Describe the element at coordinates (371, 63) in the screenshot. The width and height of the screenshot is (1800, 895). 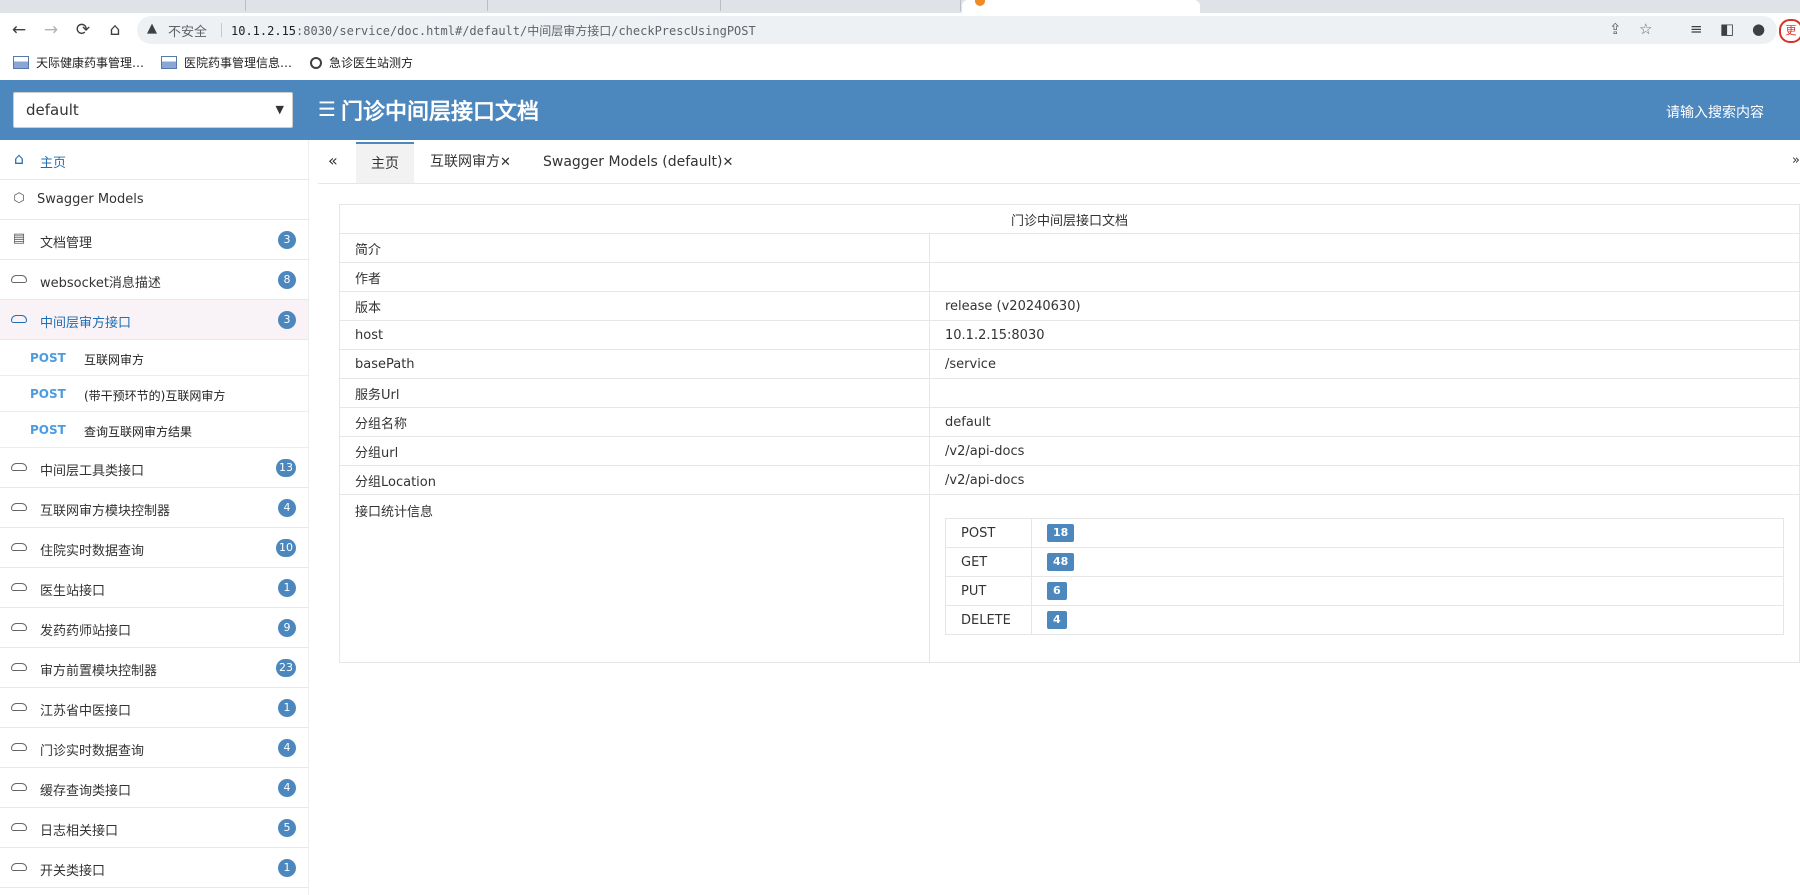
I see `bookmark-label: 急诊医生站测方` at that location.